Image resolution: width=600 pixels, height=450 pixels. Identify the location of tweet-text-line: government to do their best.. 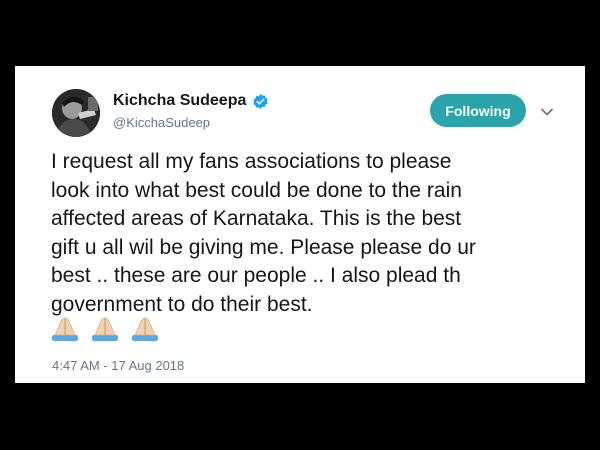
(182, 304).